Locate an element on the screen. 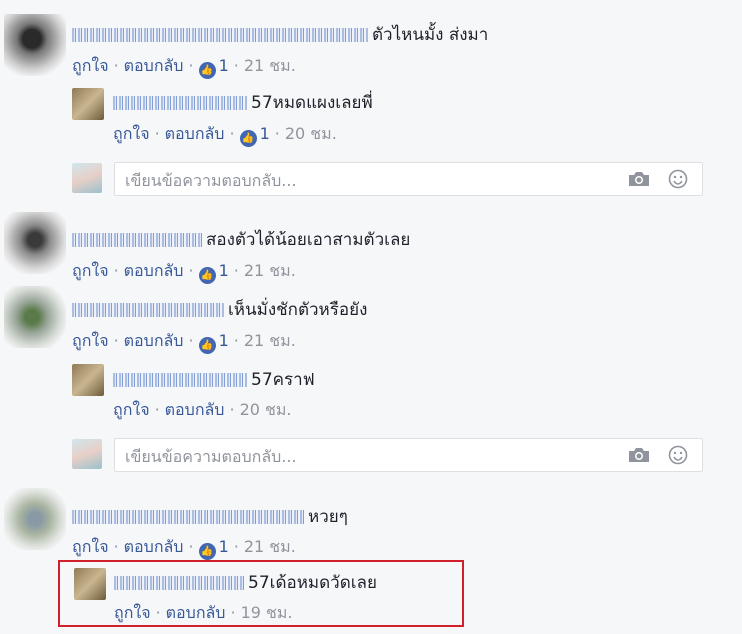  reply-comment: 57คราฟ is located at coordinates (214, 380).